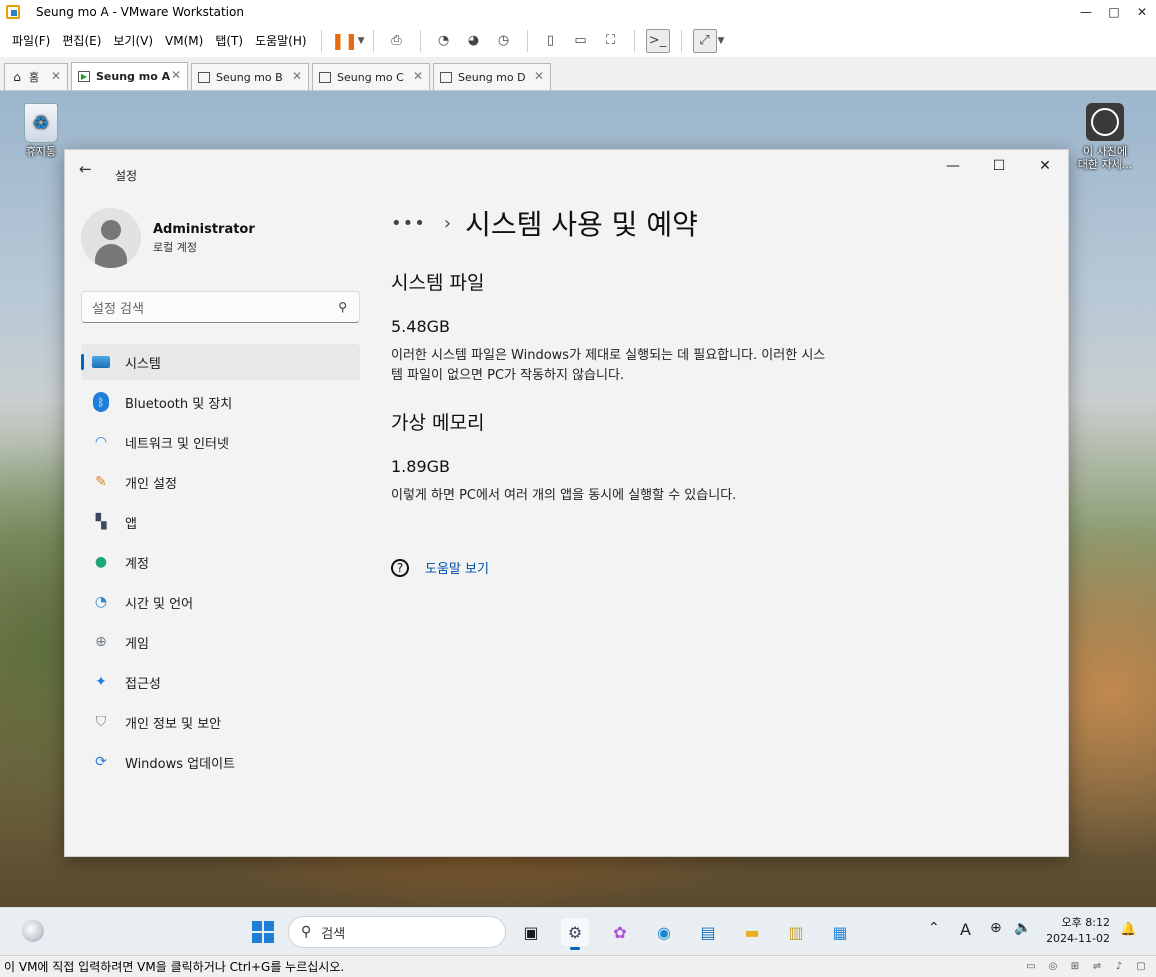 This screenshot has height=977, width=1156. I want to click on get-help-link: ? 도움말 보기, so click(716, 567).